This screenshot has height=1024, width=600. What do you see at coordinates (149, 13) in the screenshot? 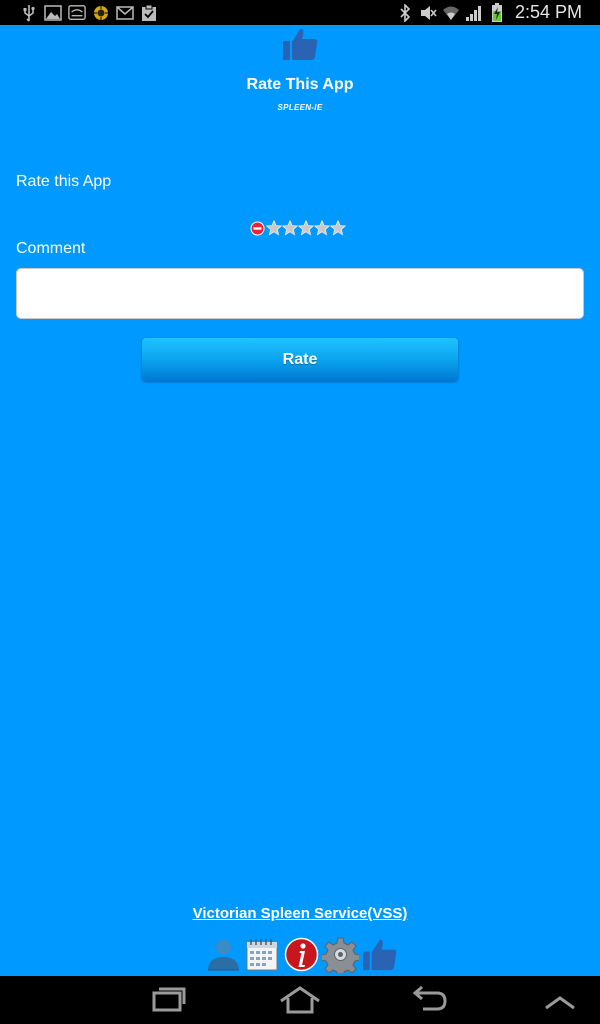
I see `clipboard-check-icon` at bounding box center [149, 13].